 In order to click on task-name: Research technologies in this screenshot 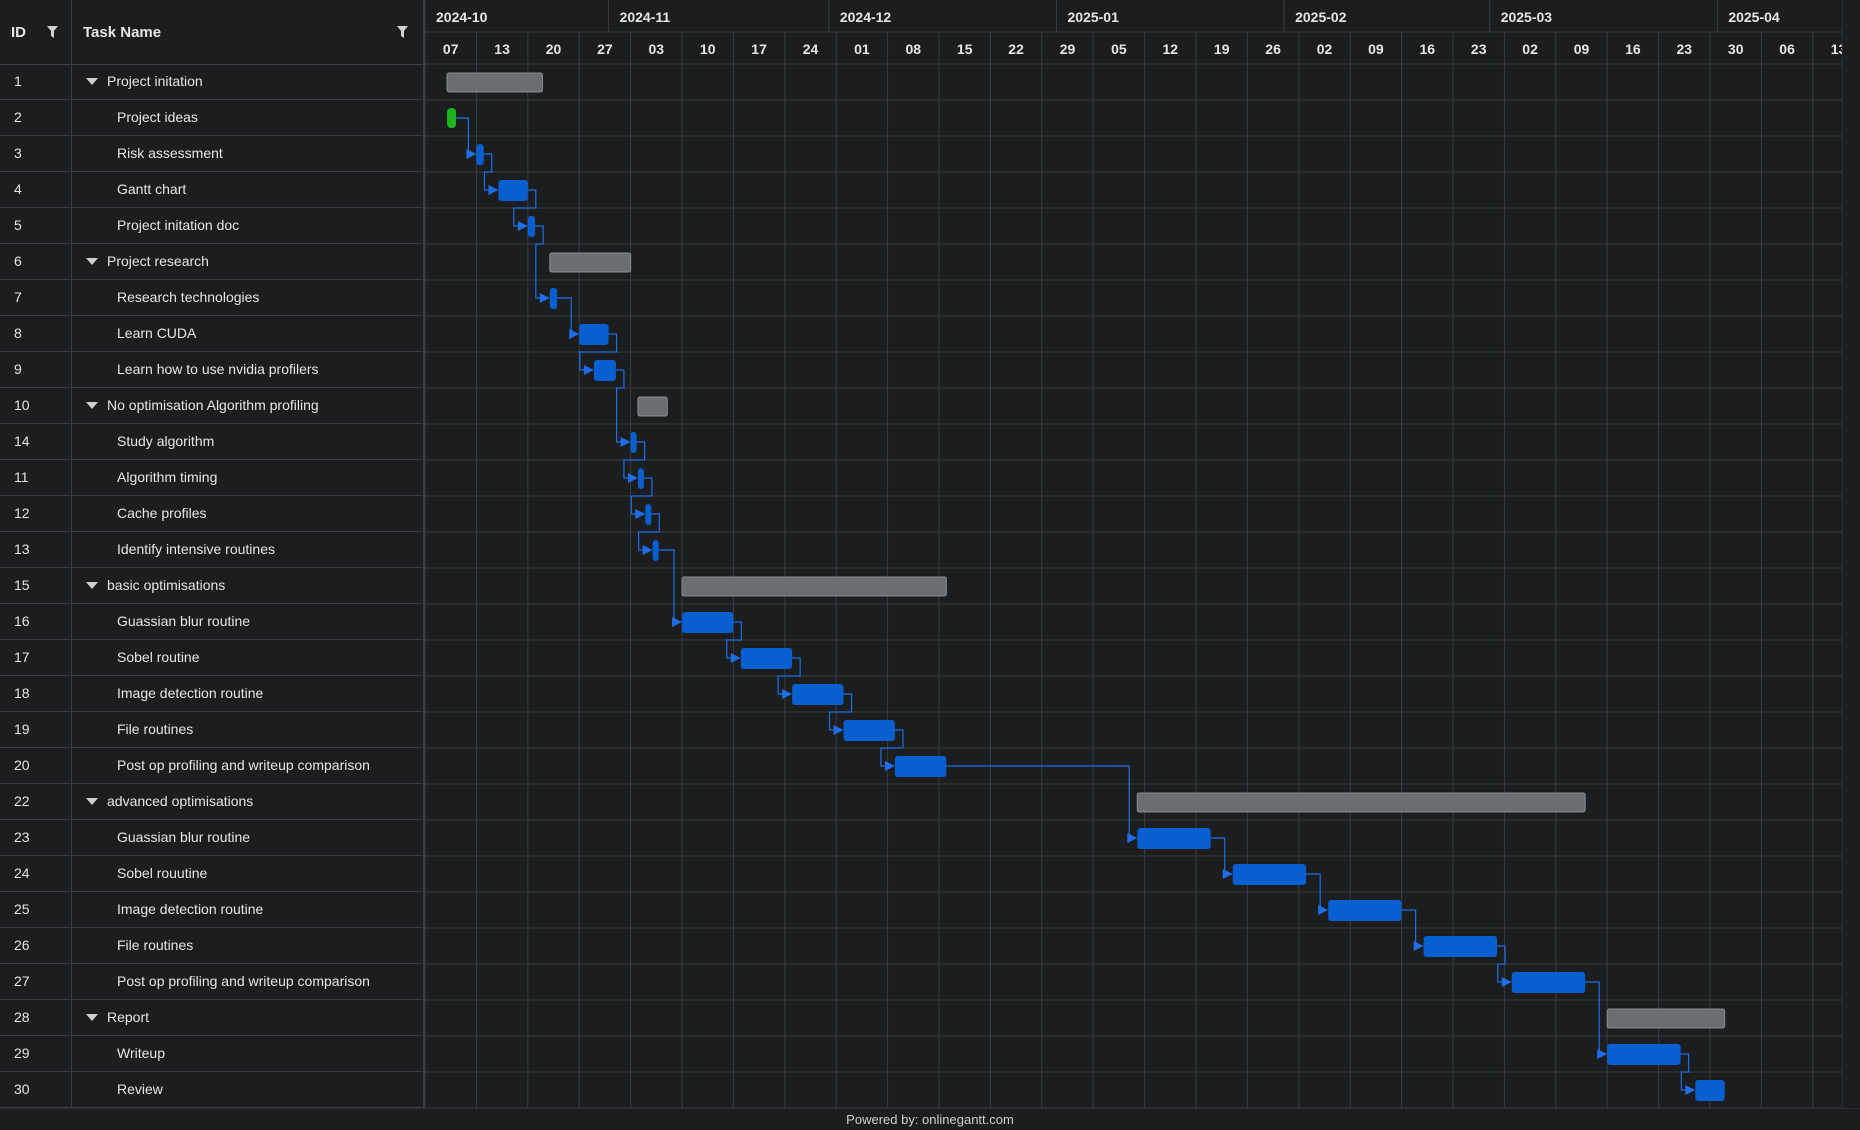, I will do `click(188, 297)`.